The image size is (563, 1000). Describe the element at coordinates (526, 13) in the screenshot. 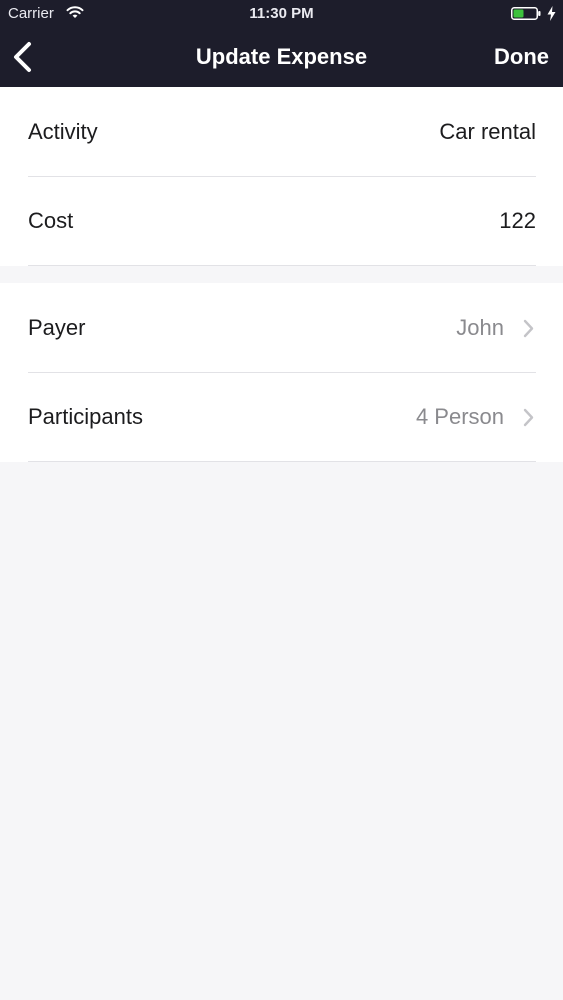

I see `battery-icon` at that location.